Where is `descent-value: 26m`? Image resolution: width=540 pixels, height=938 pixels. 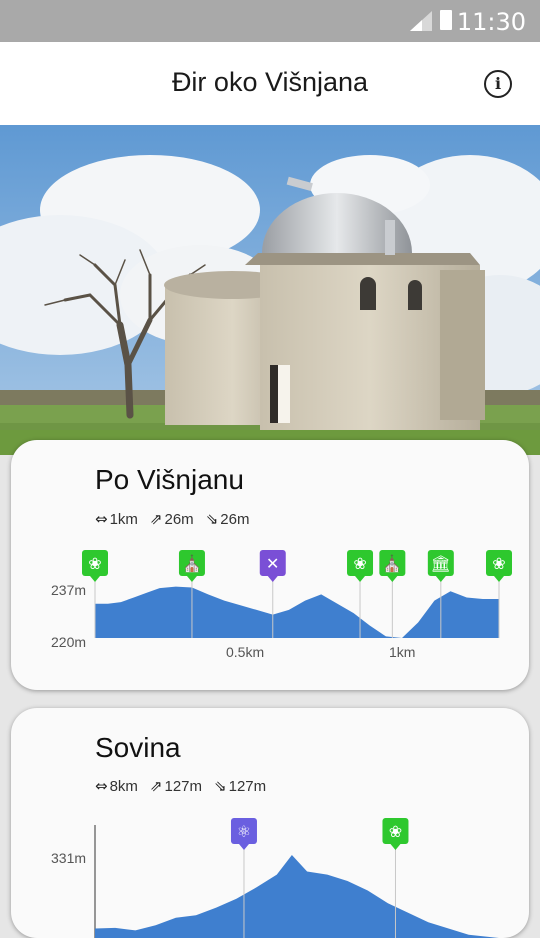 descent-value: 26m is located at coordinates (235, 519).